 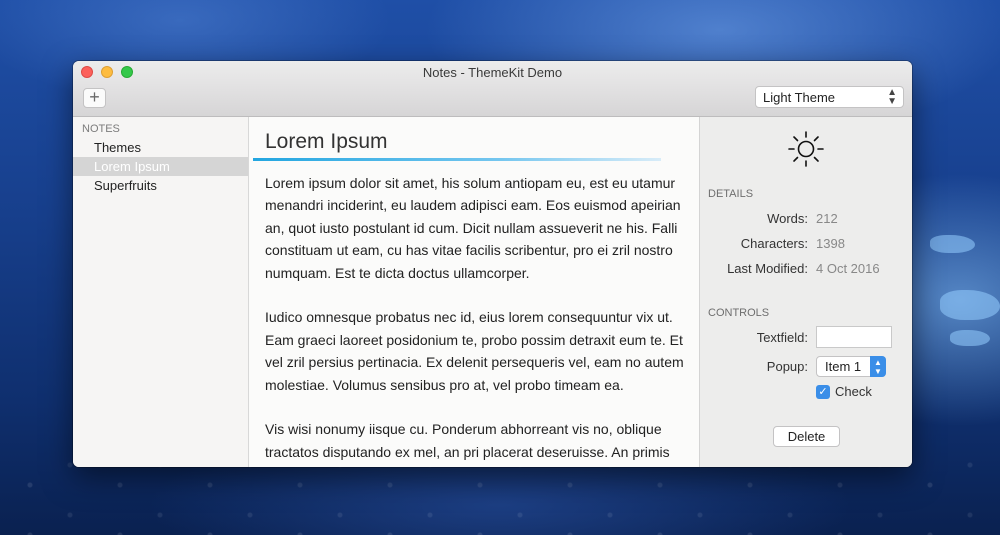 I want to click on characters-label: Characters:, so click(x=774, y=243).